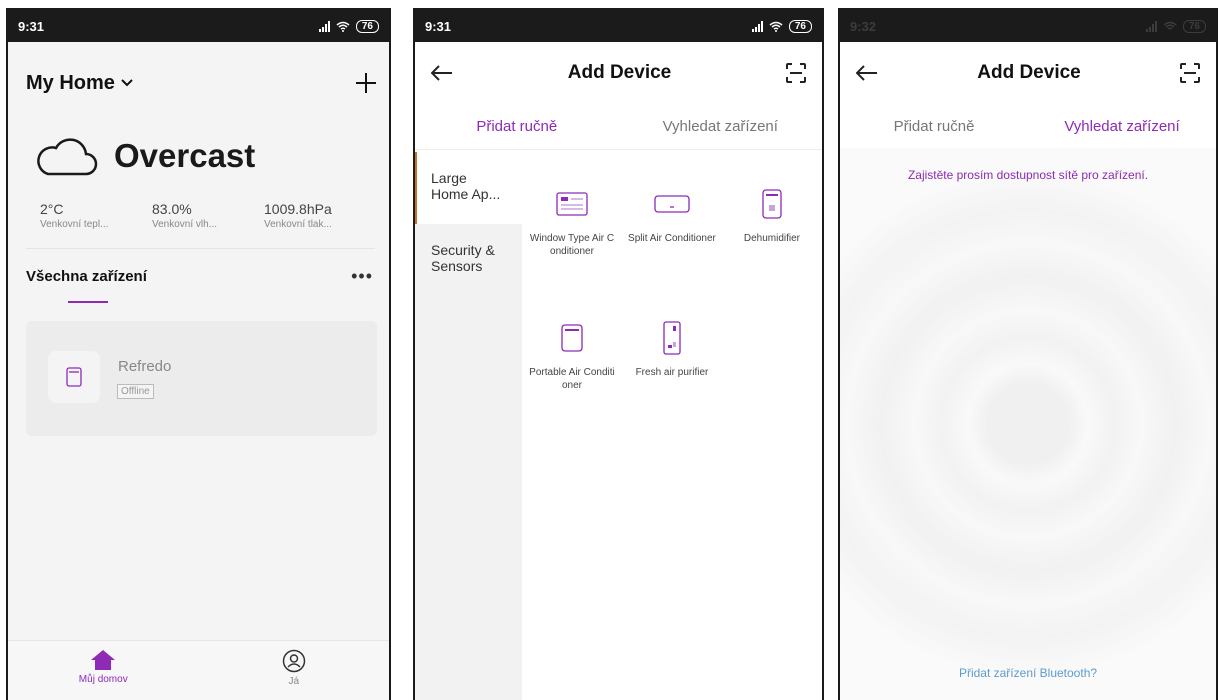 The width and height of the screenshot is (1219, 700). Describe the element at coordinates (366, 83) in the screenshot. I see `add-icon` at that location.